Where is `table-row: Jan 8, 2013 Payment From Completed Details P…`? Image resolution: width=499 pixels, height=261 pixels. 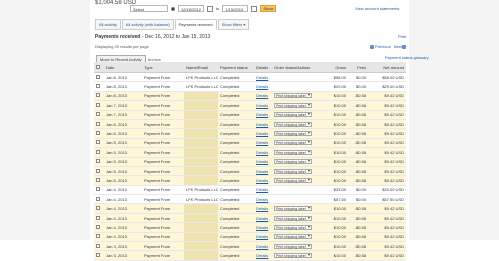
table-row: Jan 8, 2013 Payment From Completed Details P… is located at coordinates (250, 96).